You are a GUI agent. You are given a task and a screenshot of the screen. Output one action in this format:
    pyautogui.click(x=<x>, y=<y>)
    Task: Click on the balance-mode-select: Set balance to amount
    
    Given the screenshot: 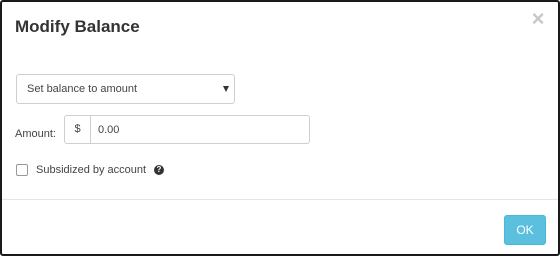 What is the action you would take?
    pyautogui.click(x=125, y=89)
    